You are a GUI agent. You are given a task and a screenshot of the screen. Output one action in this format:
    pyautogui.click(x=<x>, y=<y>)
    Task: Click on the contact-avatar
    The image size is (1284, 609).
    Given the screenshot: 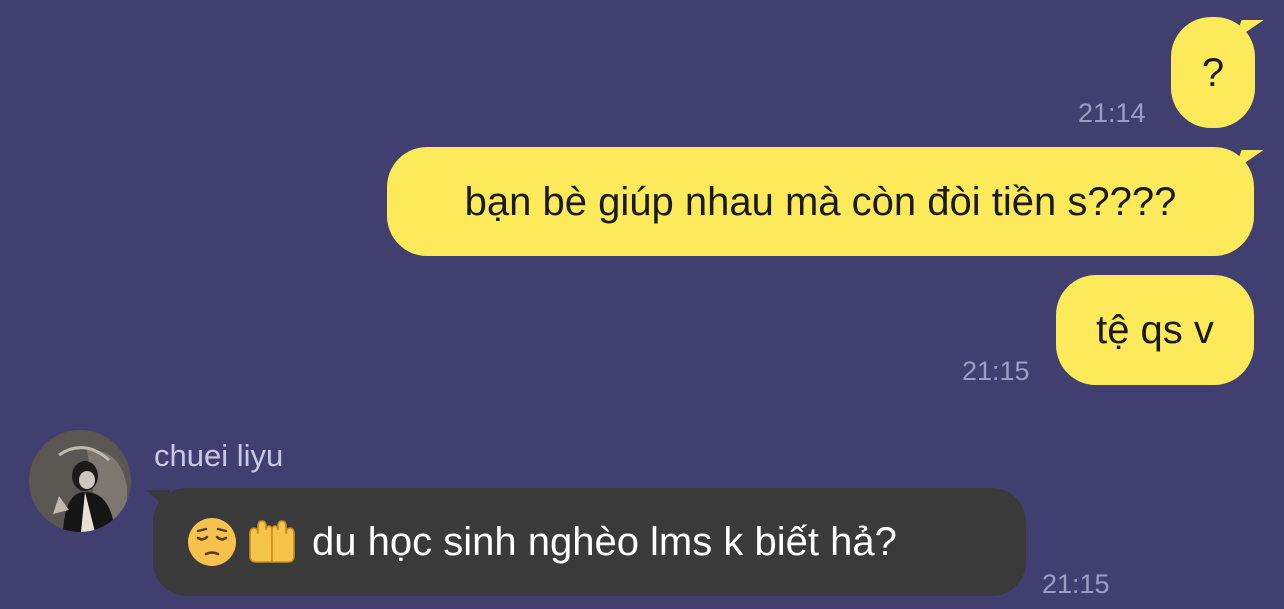 What is the action you would take?
    pyautogui.click(x=80, y=481)
    